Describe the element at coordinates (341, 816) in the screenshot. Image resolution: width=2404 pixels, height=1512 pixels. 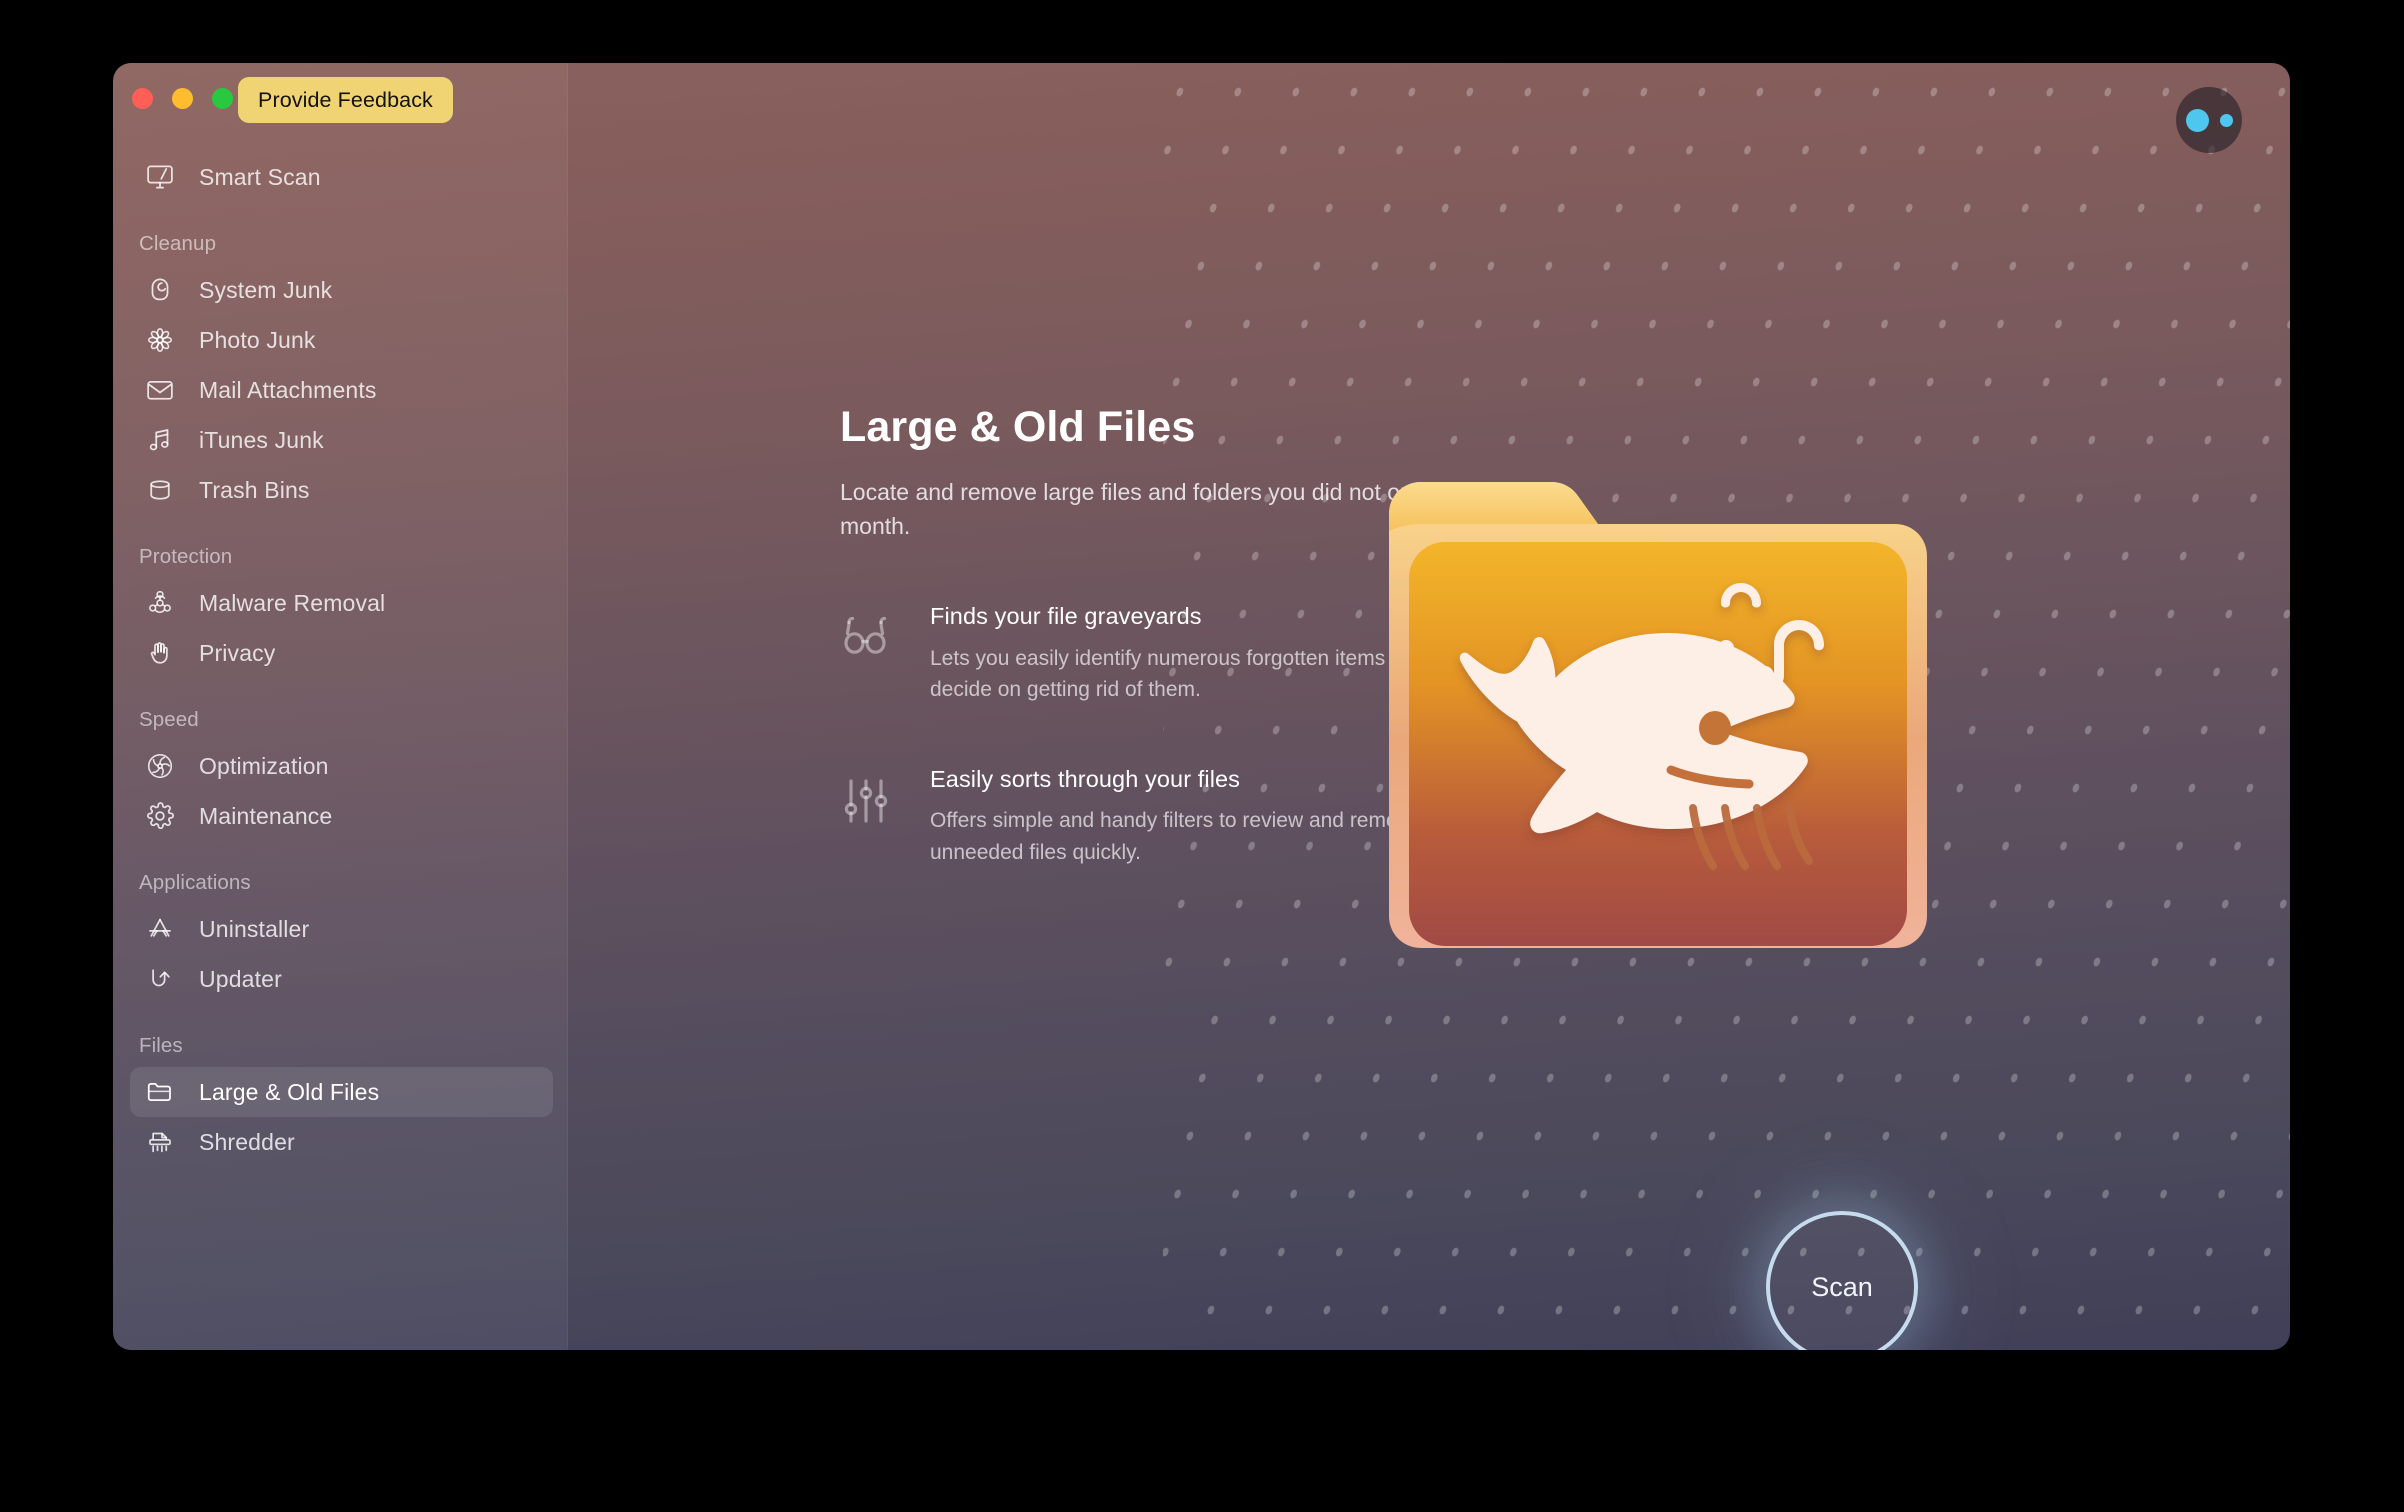
I see `sidebar-item-maintenance: Maintenance` at that location.